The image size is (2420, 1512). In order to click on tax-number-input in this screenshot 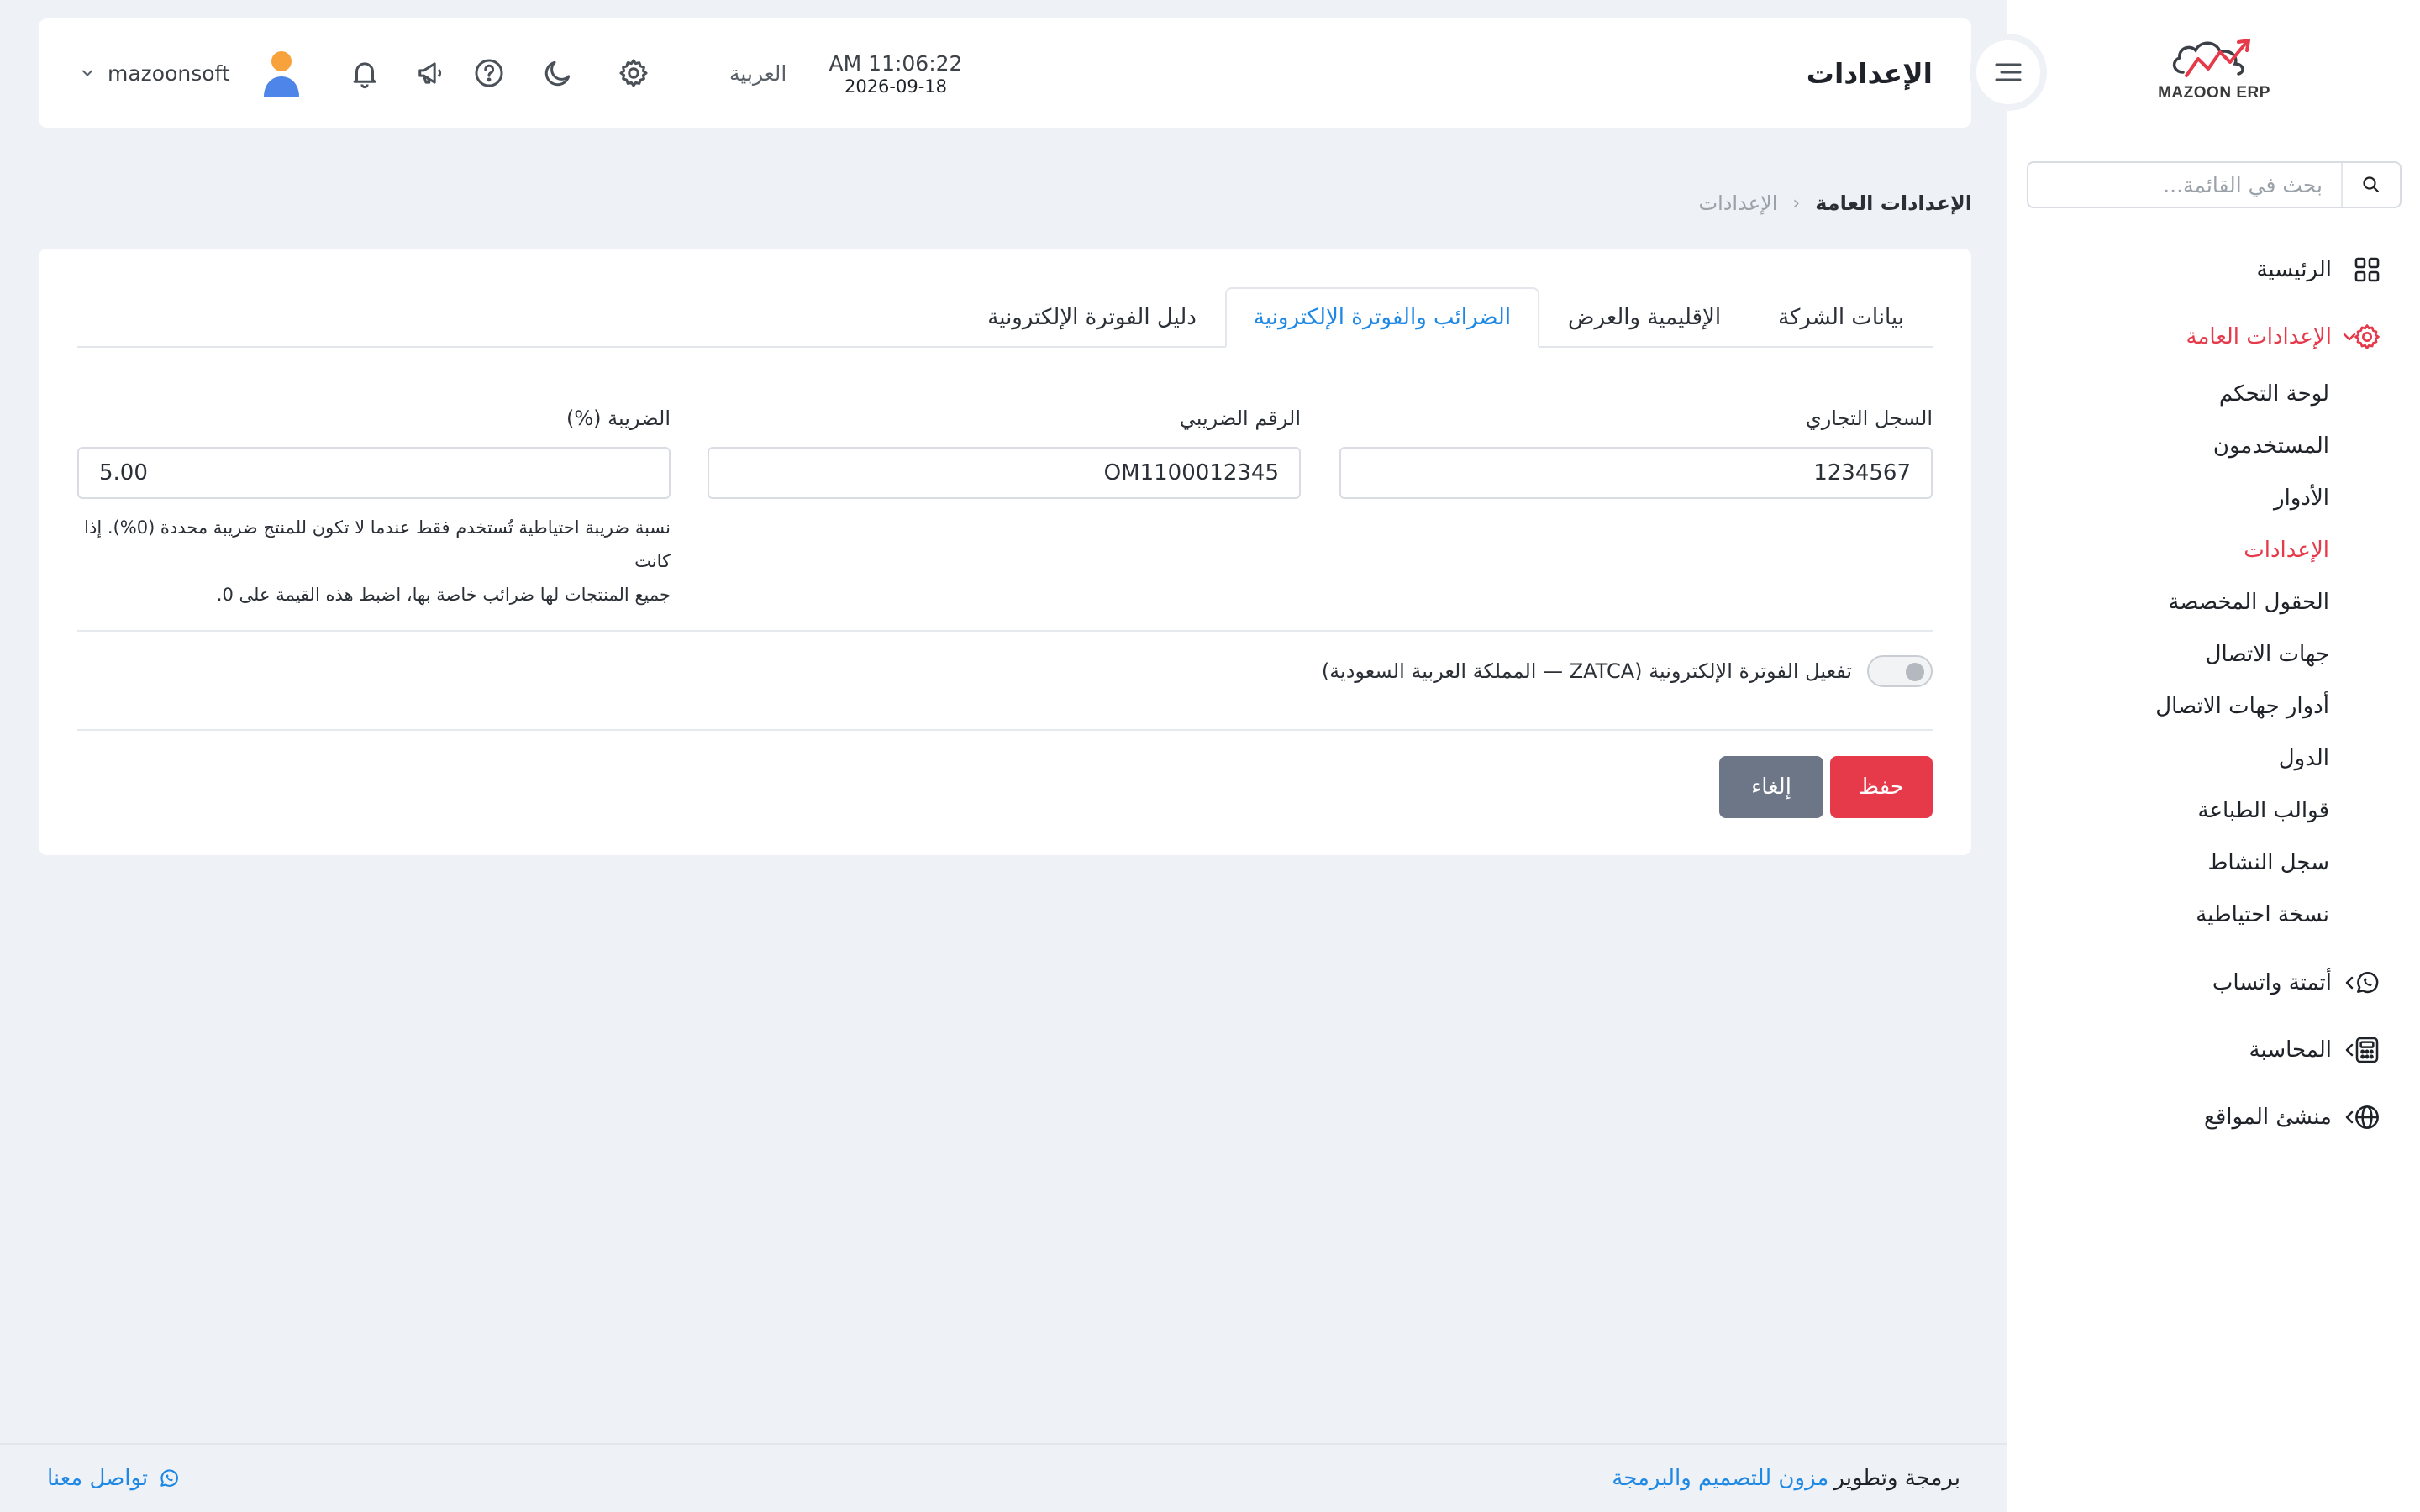, I will do `click(1004, 473)`.